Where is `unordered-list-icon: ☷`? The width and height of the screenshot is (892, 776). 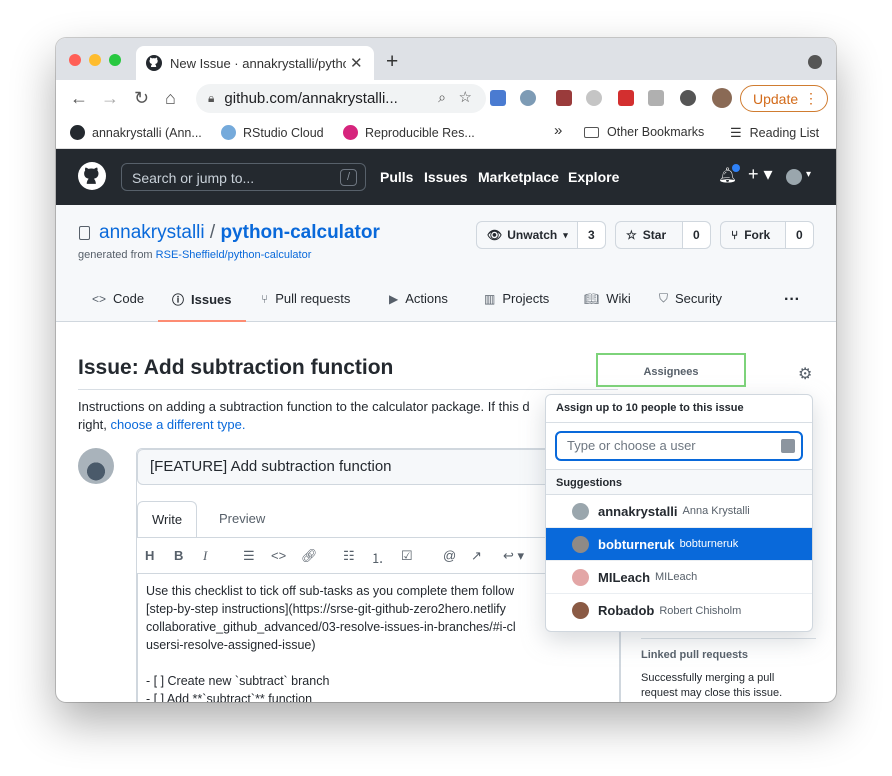
unordered-list-icon: ☷ is located at coordinates (349, 556).